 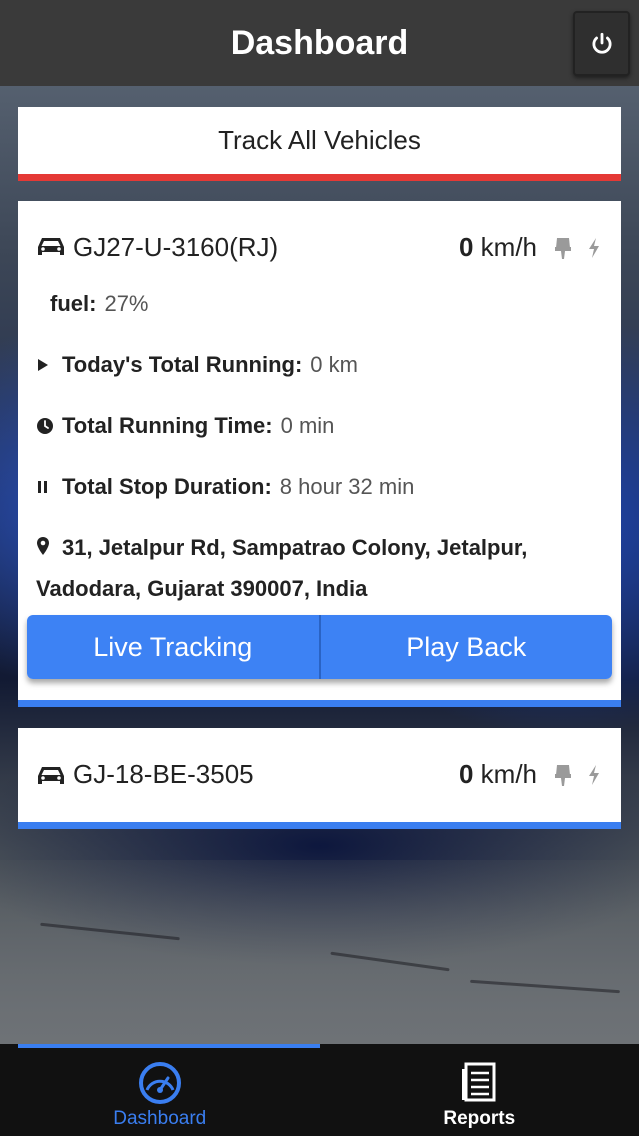 What do you see at coordinates (167, 425) in the screenshot?
I see `running-time-label: Total Running Time:` at bounding box center [167, 425].